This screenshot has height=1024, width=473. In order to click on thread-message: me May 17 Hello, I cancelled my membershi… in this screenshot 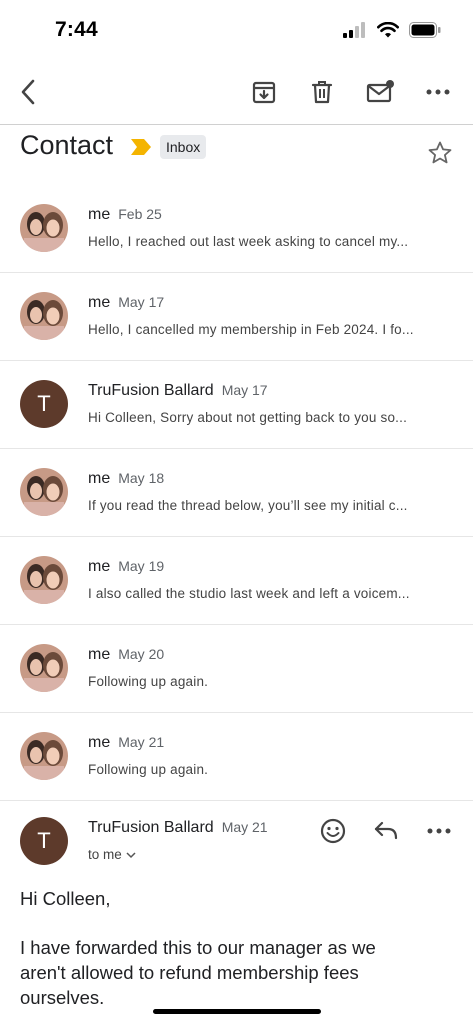, I will do `click(236, 317)`.